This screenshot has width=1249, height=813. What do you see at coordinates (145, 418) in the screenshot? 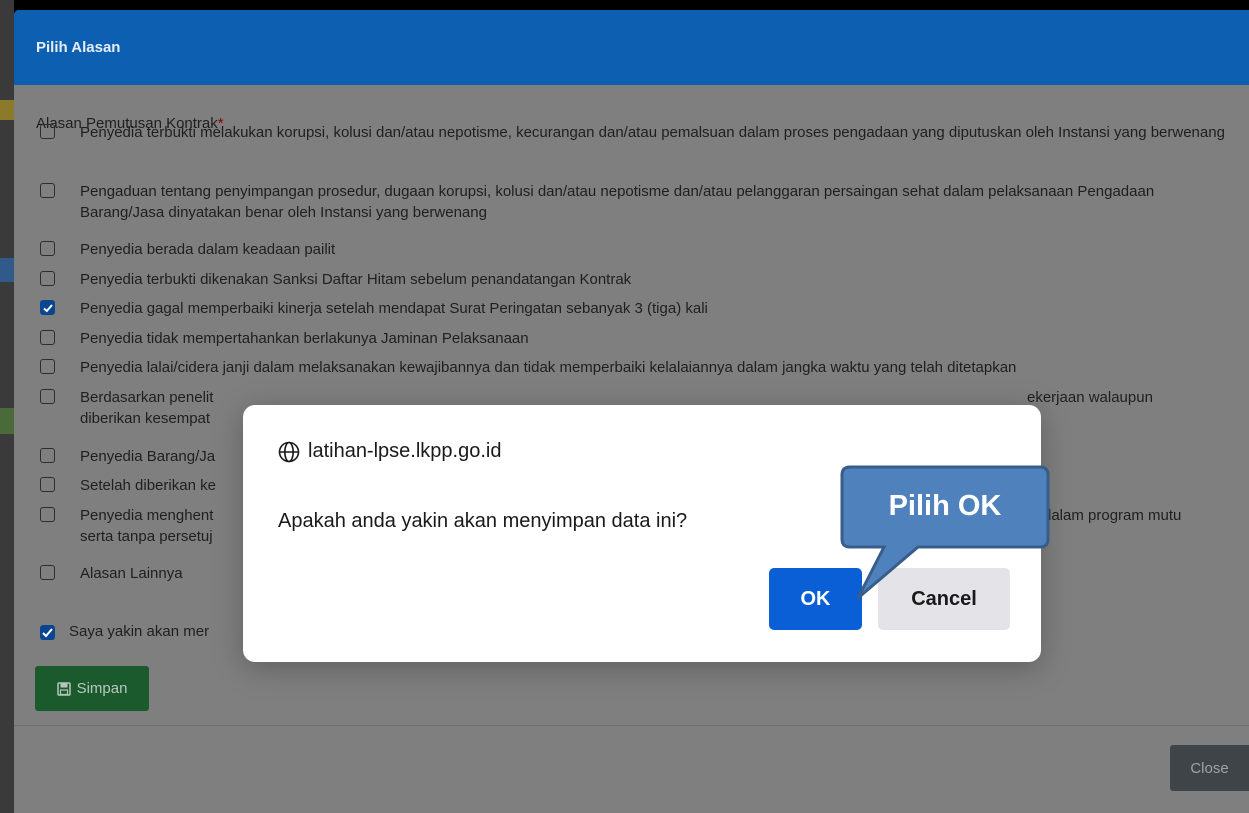
I see `reason-label-line2: diberikan kesempat` at bounding box center [145, 418].